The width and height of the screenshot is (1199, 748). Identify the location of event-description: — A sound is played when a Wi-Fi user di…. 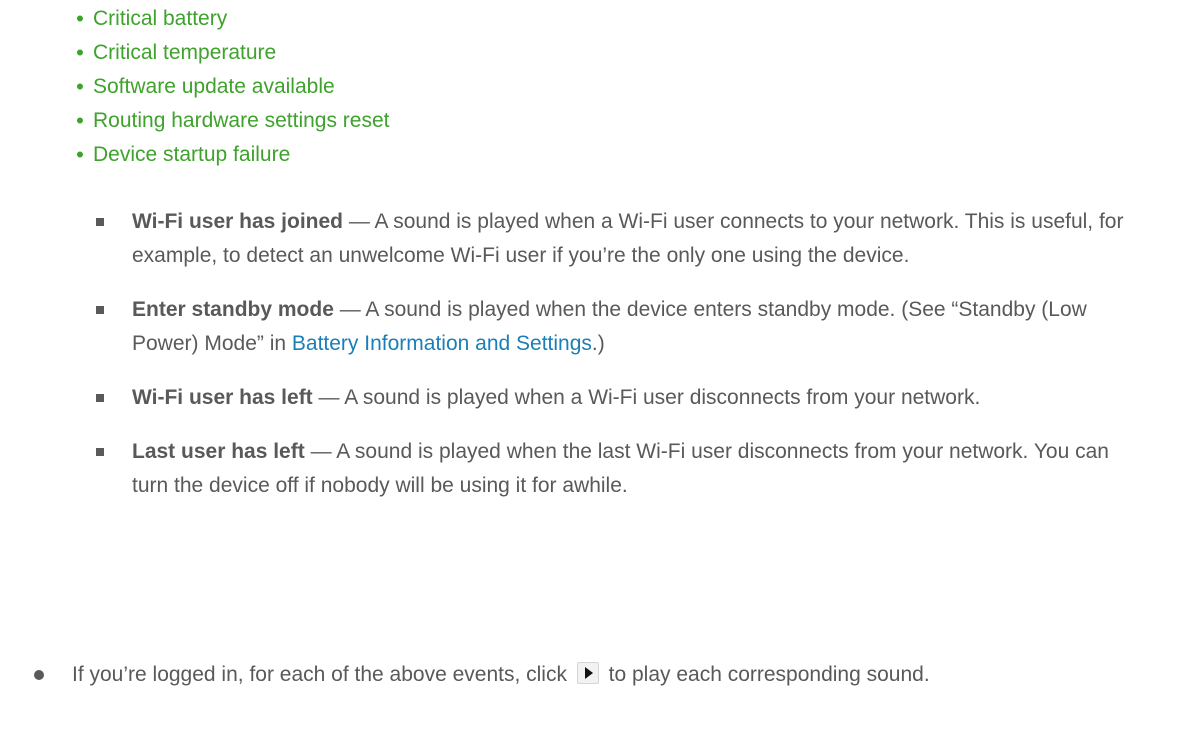
(646, 397).